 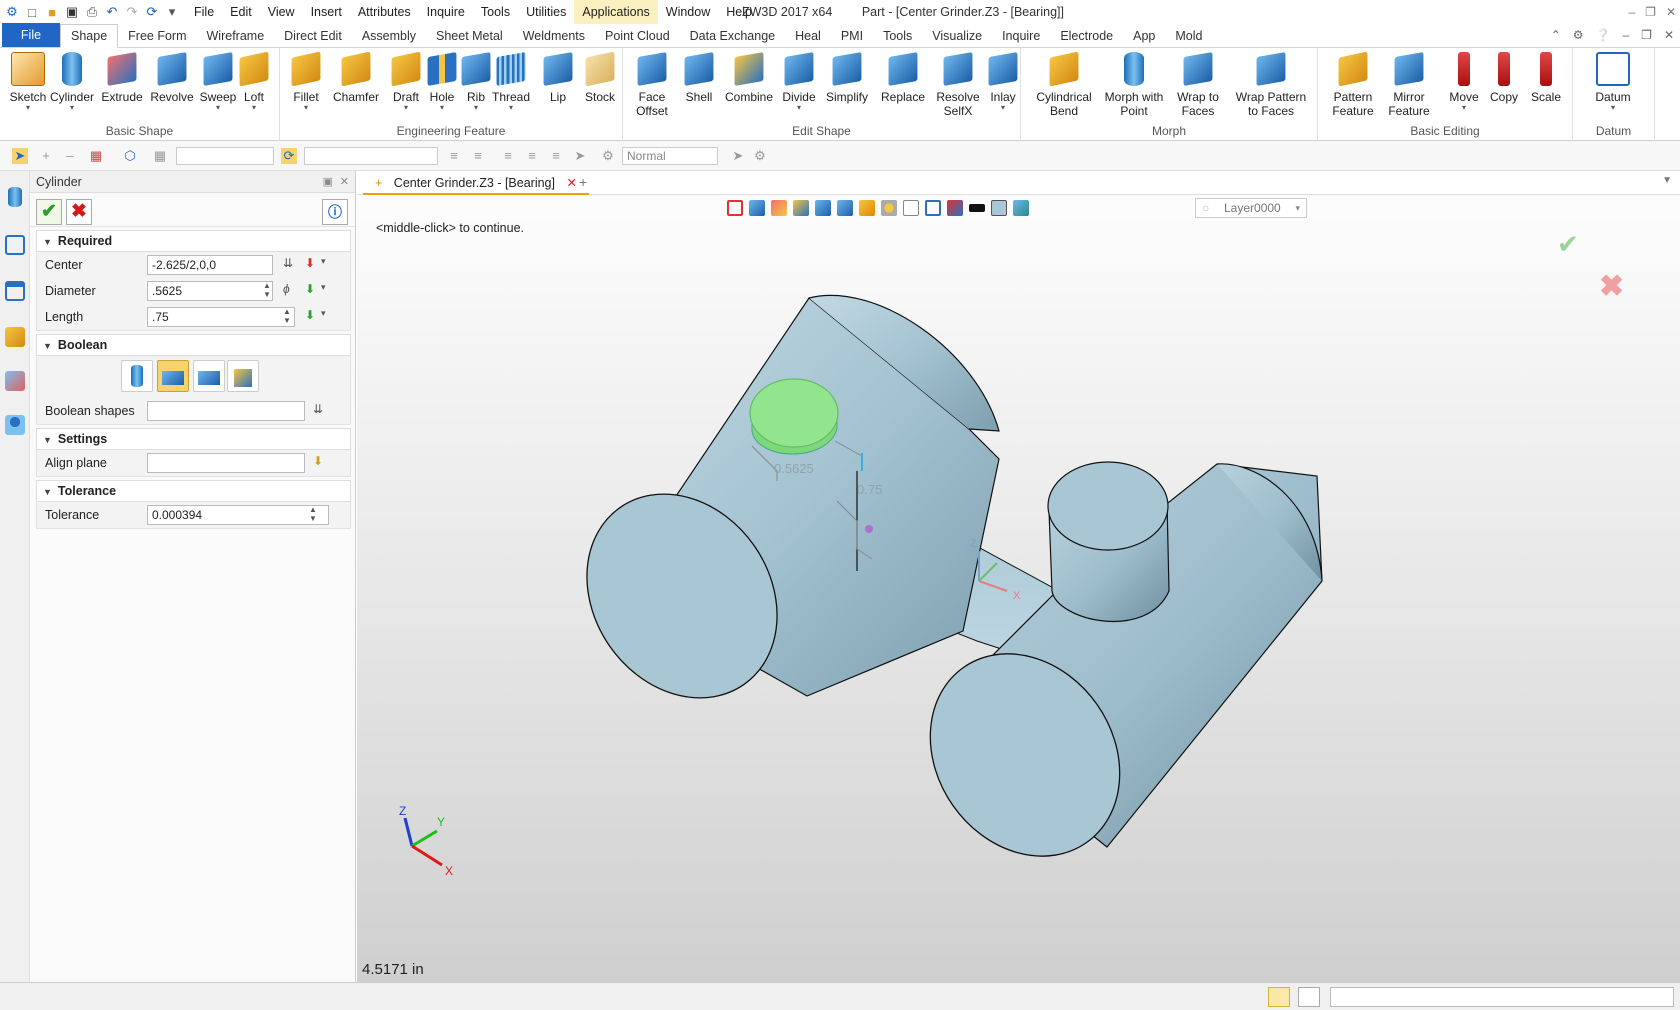 What do you see at coordinates (1198, 85) in the screenshot?
I see `wrap-to-faces-button: Wrap to Faces` at bounding box center [1198, 85].